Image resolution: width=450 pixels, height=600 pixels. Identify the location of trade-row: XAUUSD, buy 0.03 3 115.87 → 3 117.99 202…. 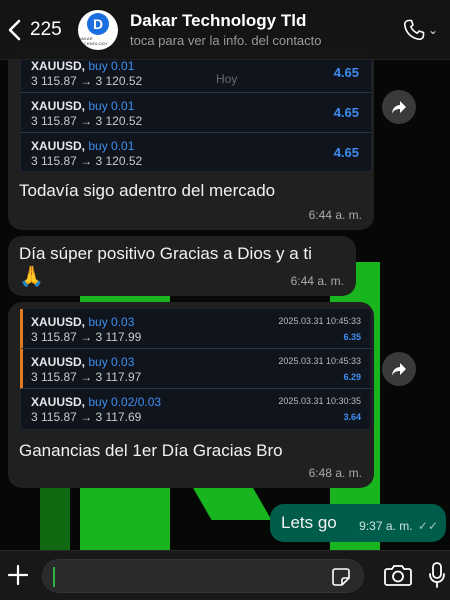
(196, 329).